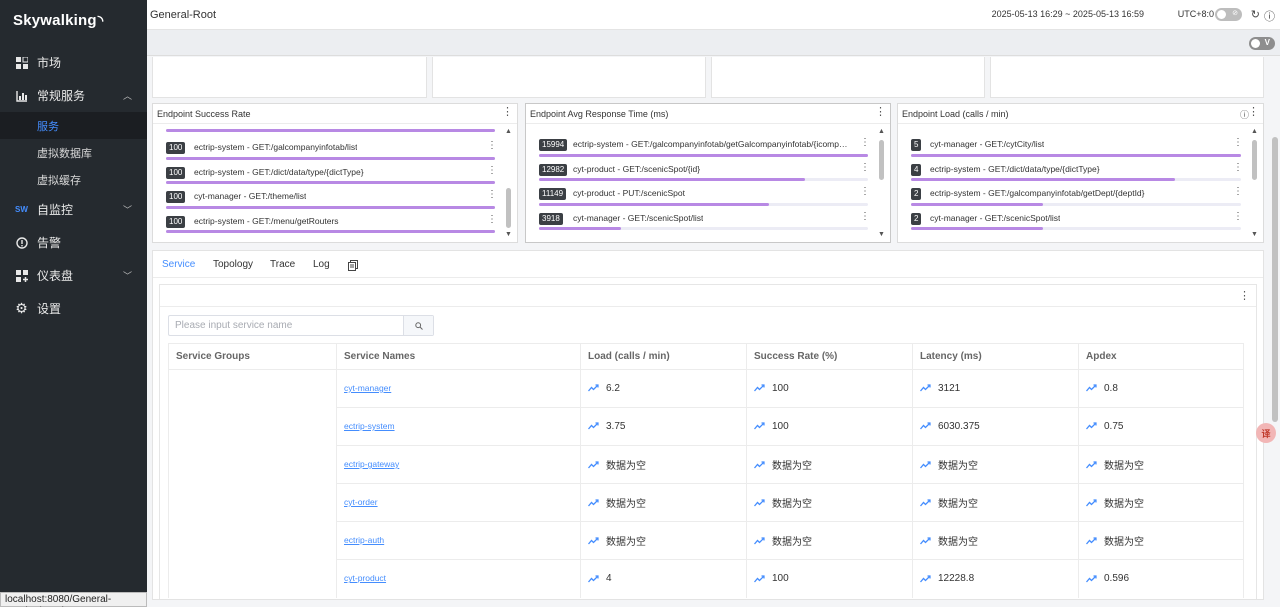 The width and height of the screenshot is (1280, 607). Describe the element at coordinates (1255, 14) in the screenshot. I see `reload-icon: ↻` at that location.